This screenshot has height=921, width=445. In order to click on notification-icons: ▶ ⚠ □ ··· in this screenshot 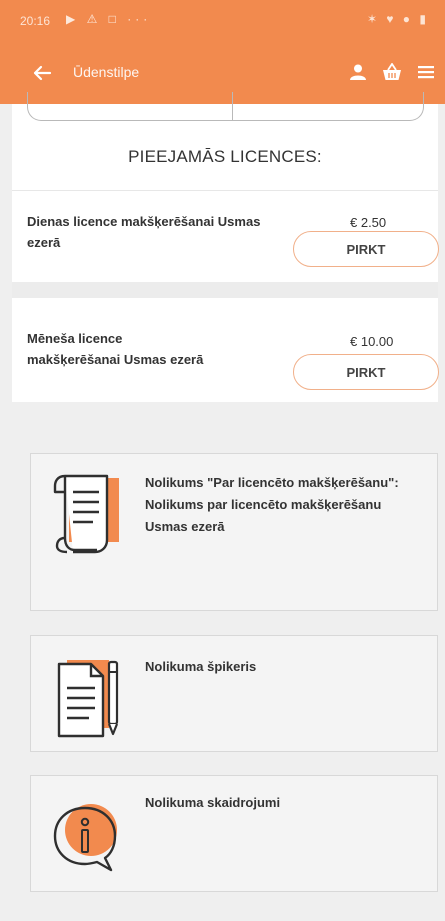, I will do `click(109, 19)`.